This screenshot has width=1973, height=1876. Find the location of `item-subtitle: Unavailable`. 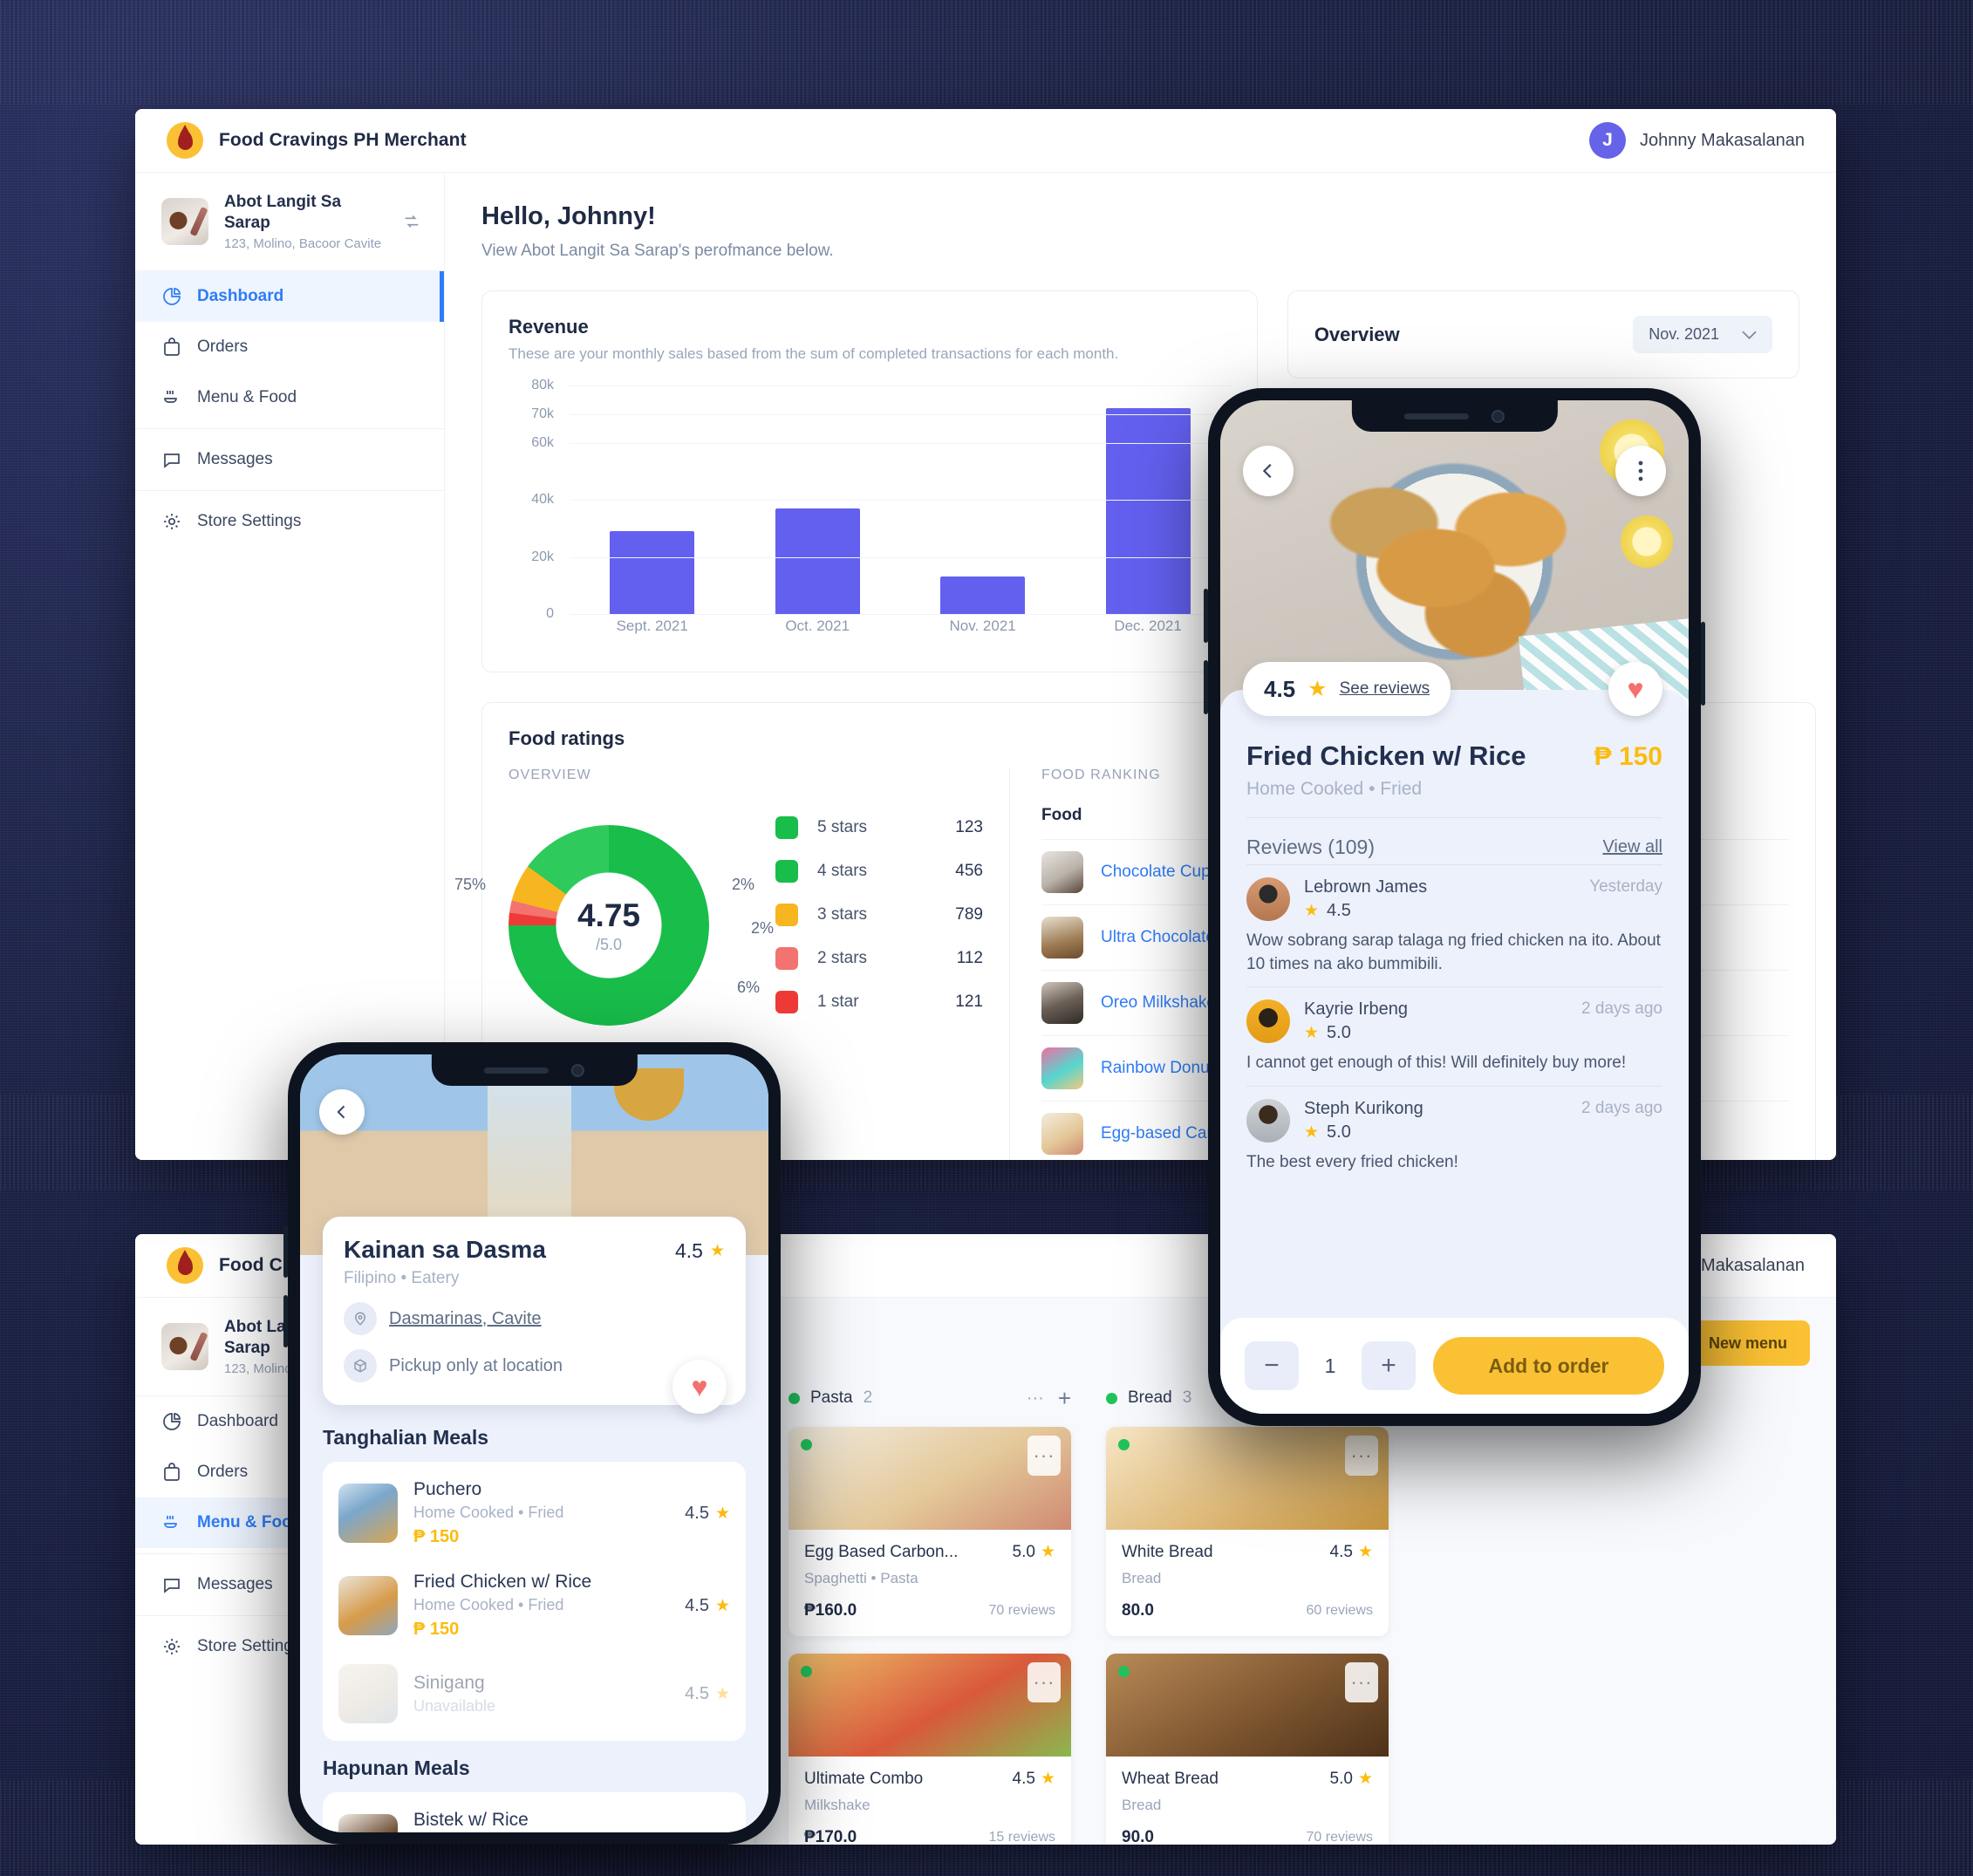

item-subtitle: Unavailable is located at coordinates (454, 1705).